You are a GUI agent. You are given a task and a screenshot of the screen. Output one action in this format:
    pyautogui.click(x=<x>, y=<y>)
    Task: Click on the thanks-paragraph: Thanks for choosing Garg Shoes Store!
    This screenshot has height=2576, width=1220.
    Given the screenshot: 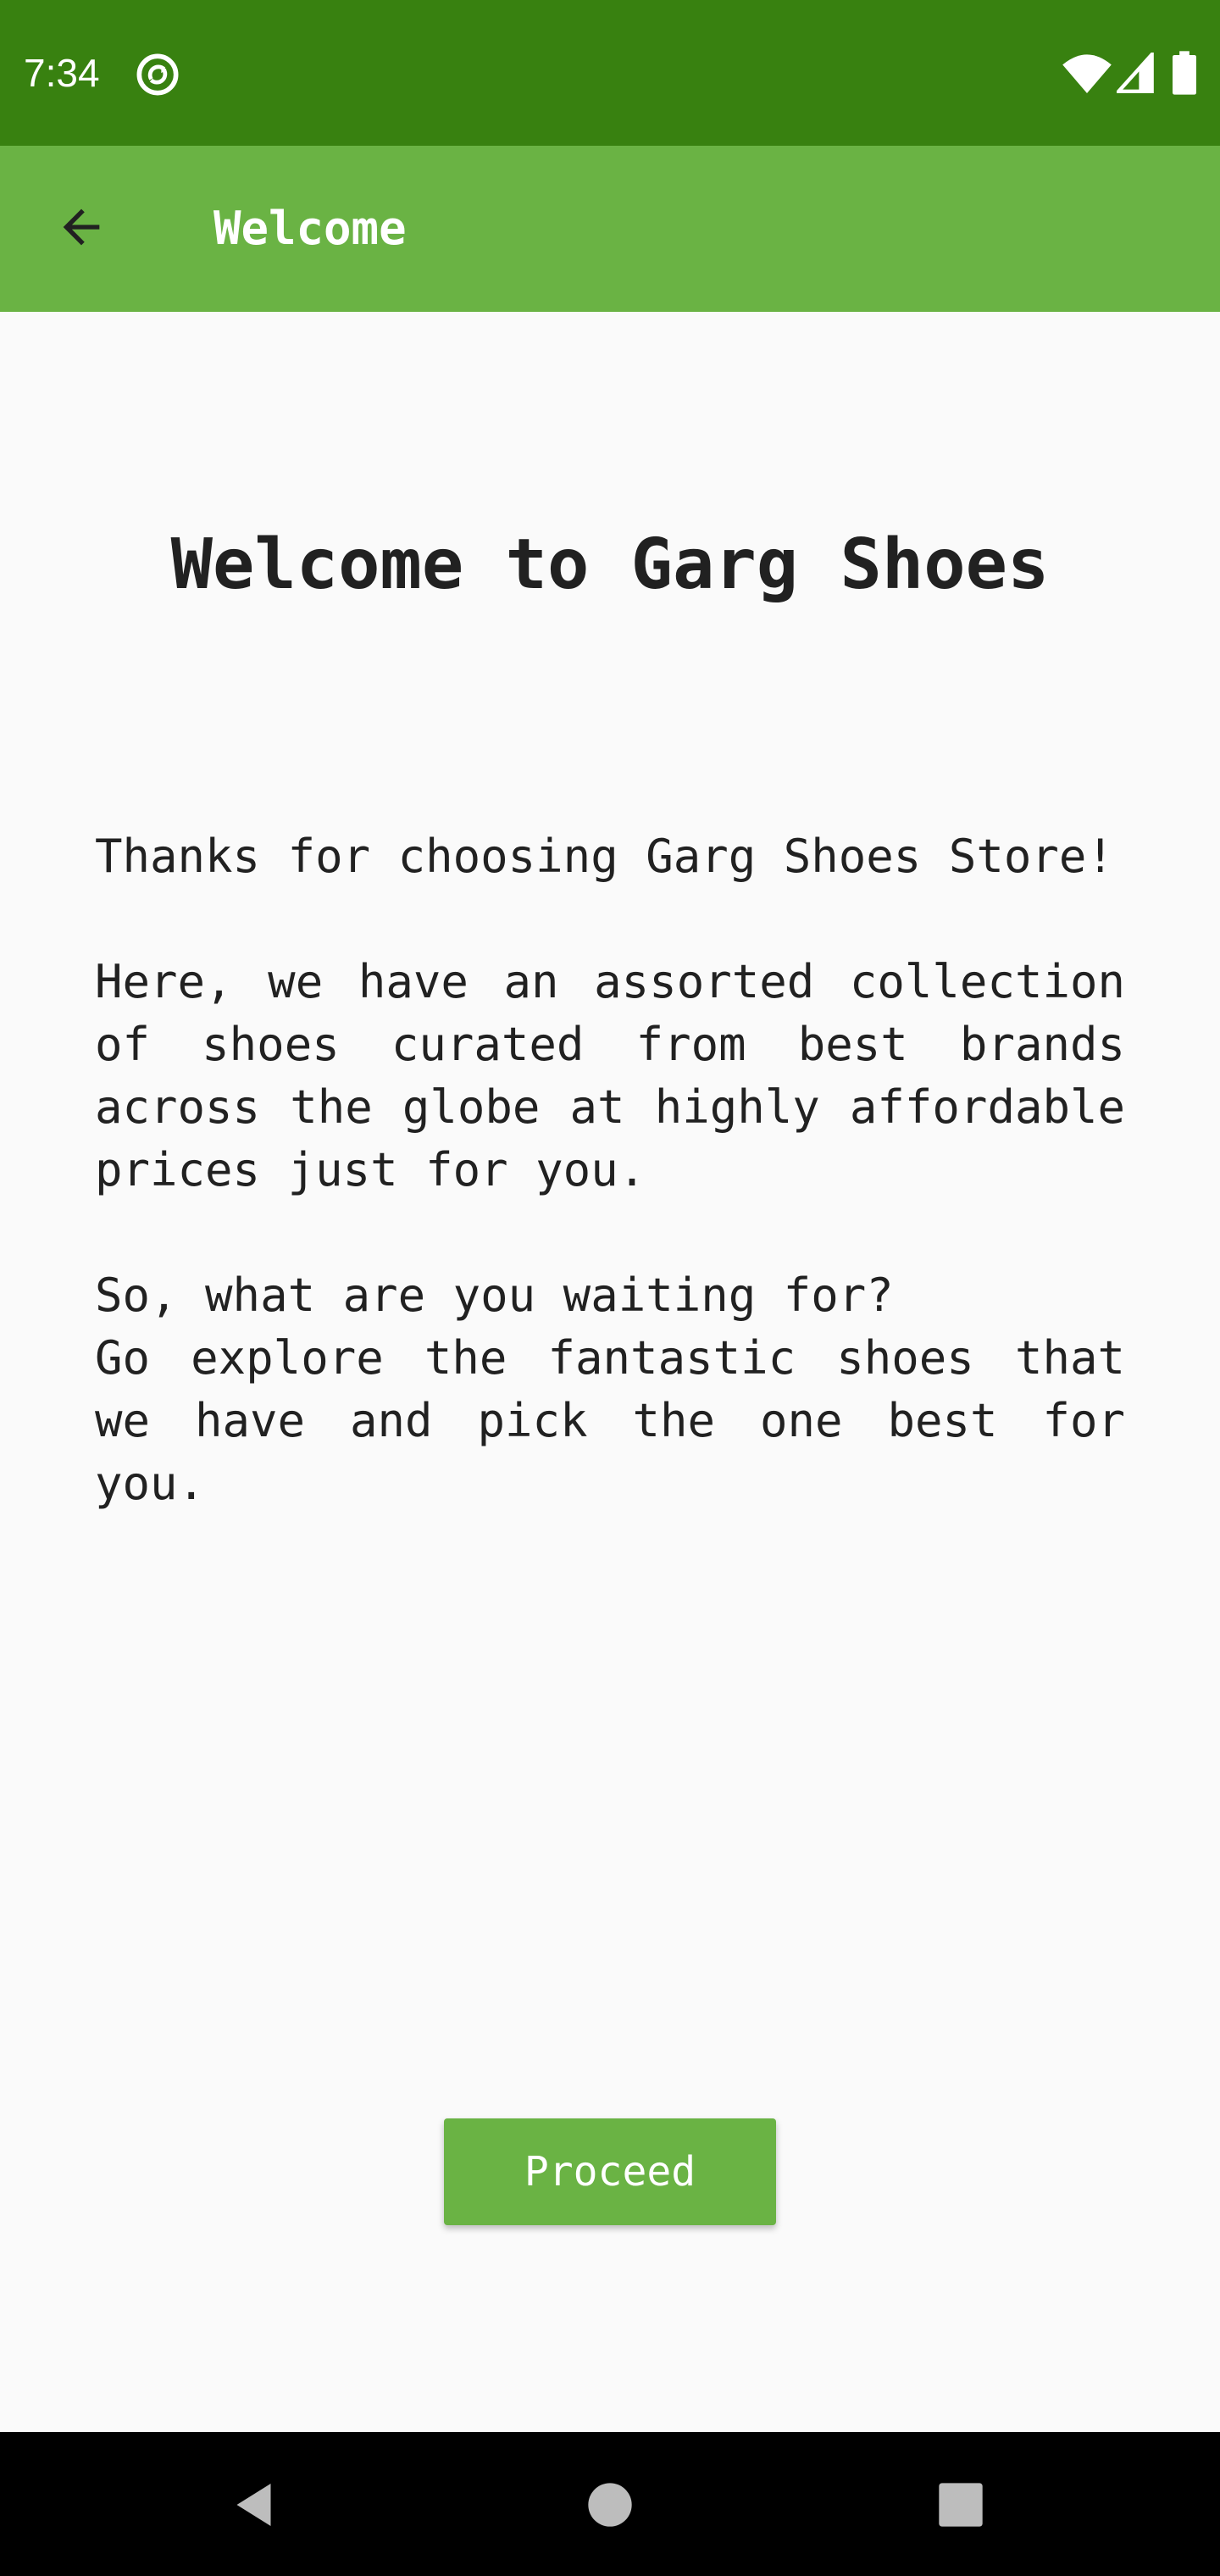 What is the action you would take?
    pyautogui.click(x=604, y=856)
    